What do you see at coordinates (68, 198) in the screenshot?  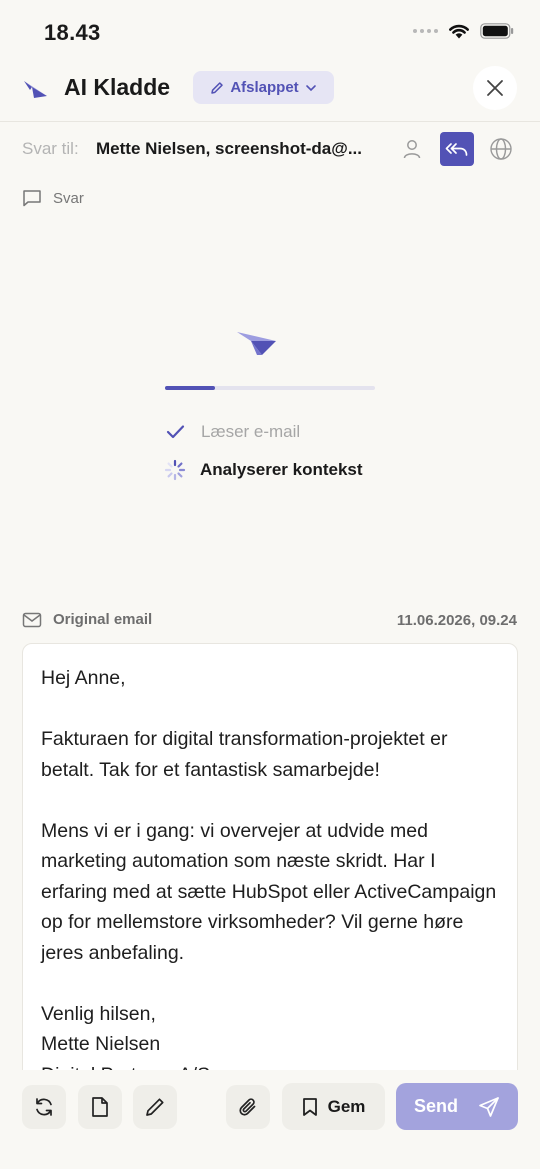 I see `compose-mode-label: Svar` at bounding box center [68, 198].